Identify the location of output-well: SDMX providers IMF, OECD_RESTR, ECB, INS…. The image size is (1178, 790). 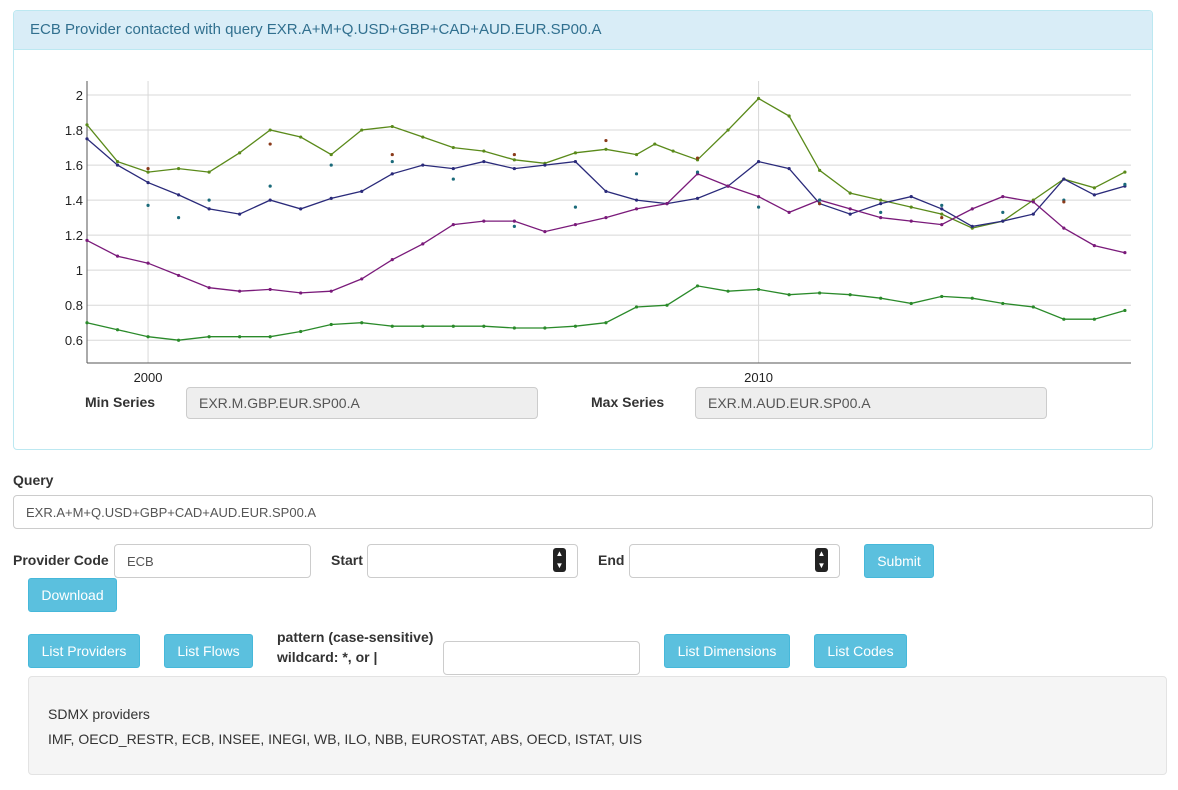
(597, 725).